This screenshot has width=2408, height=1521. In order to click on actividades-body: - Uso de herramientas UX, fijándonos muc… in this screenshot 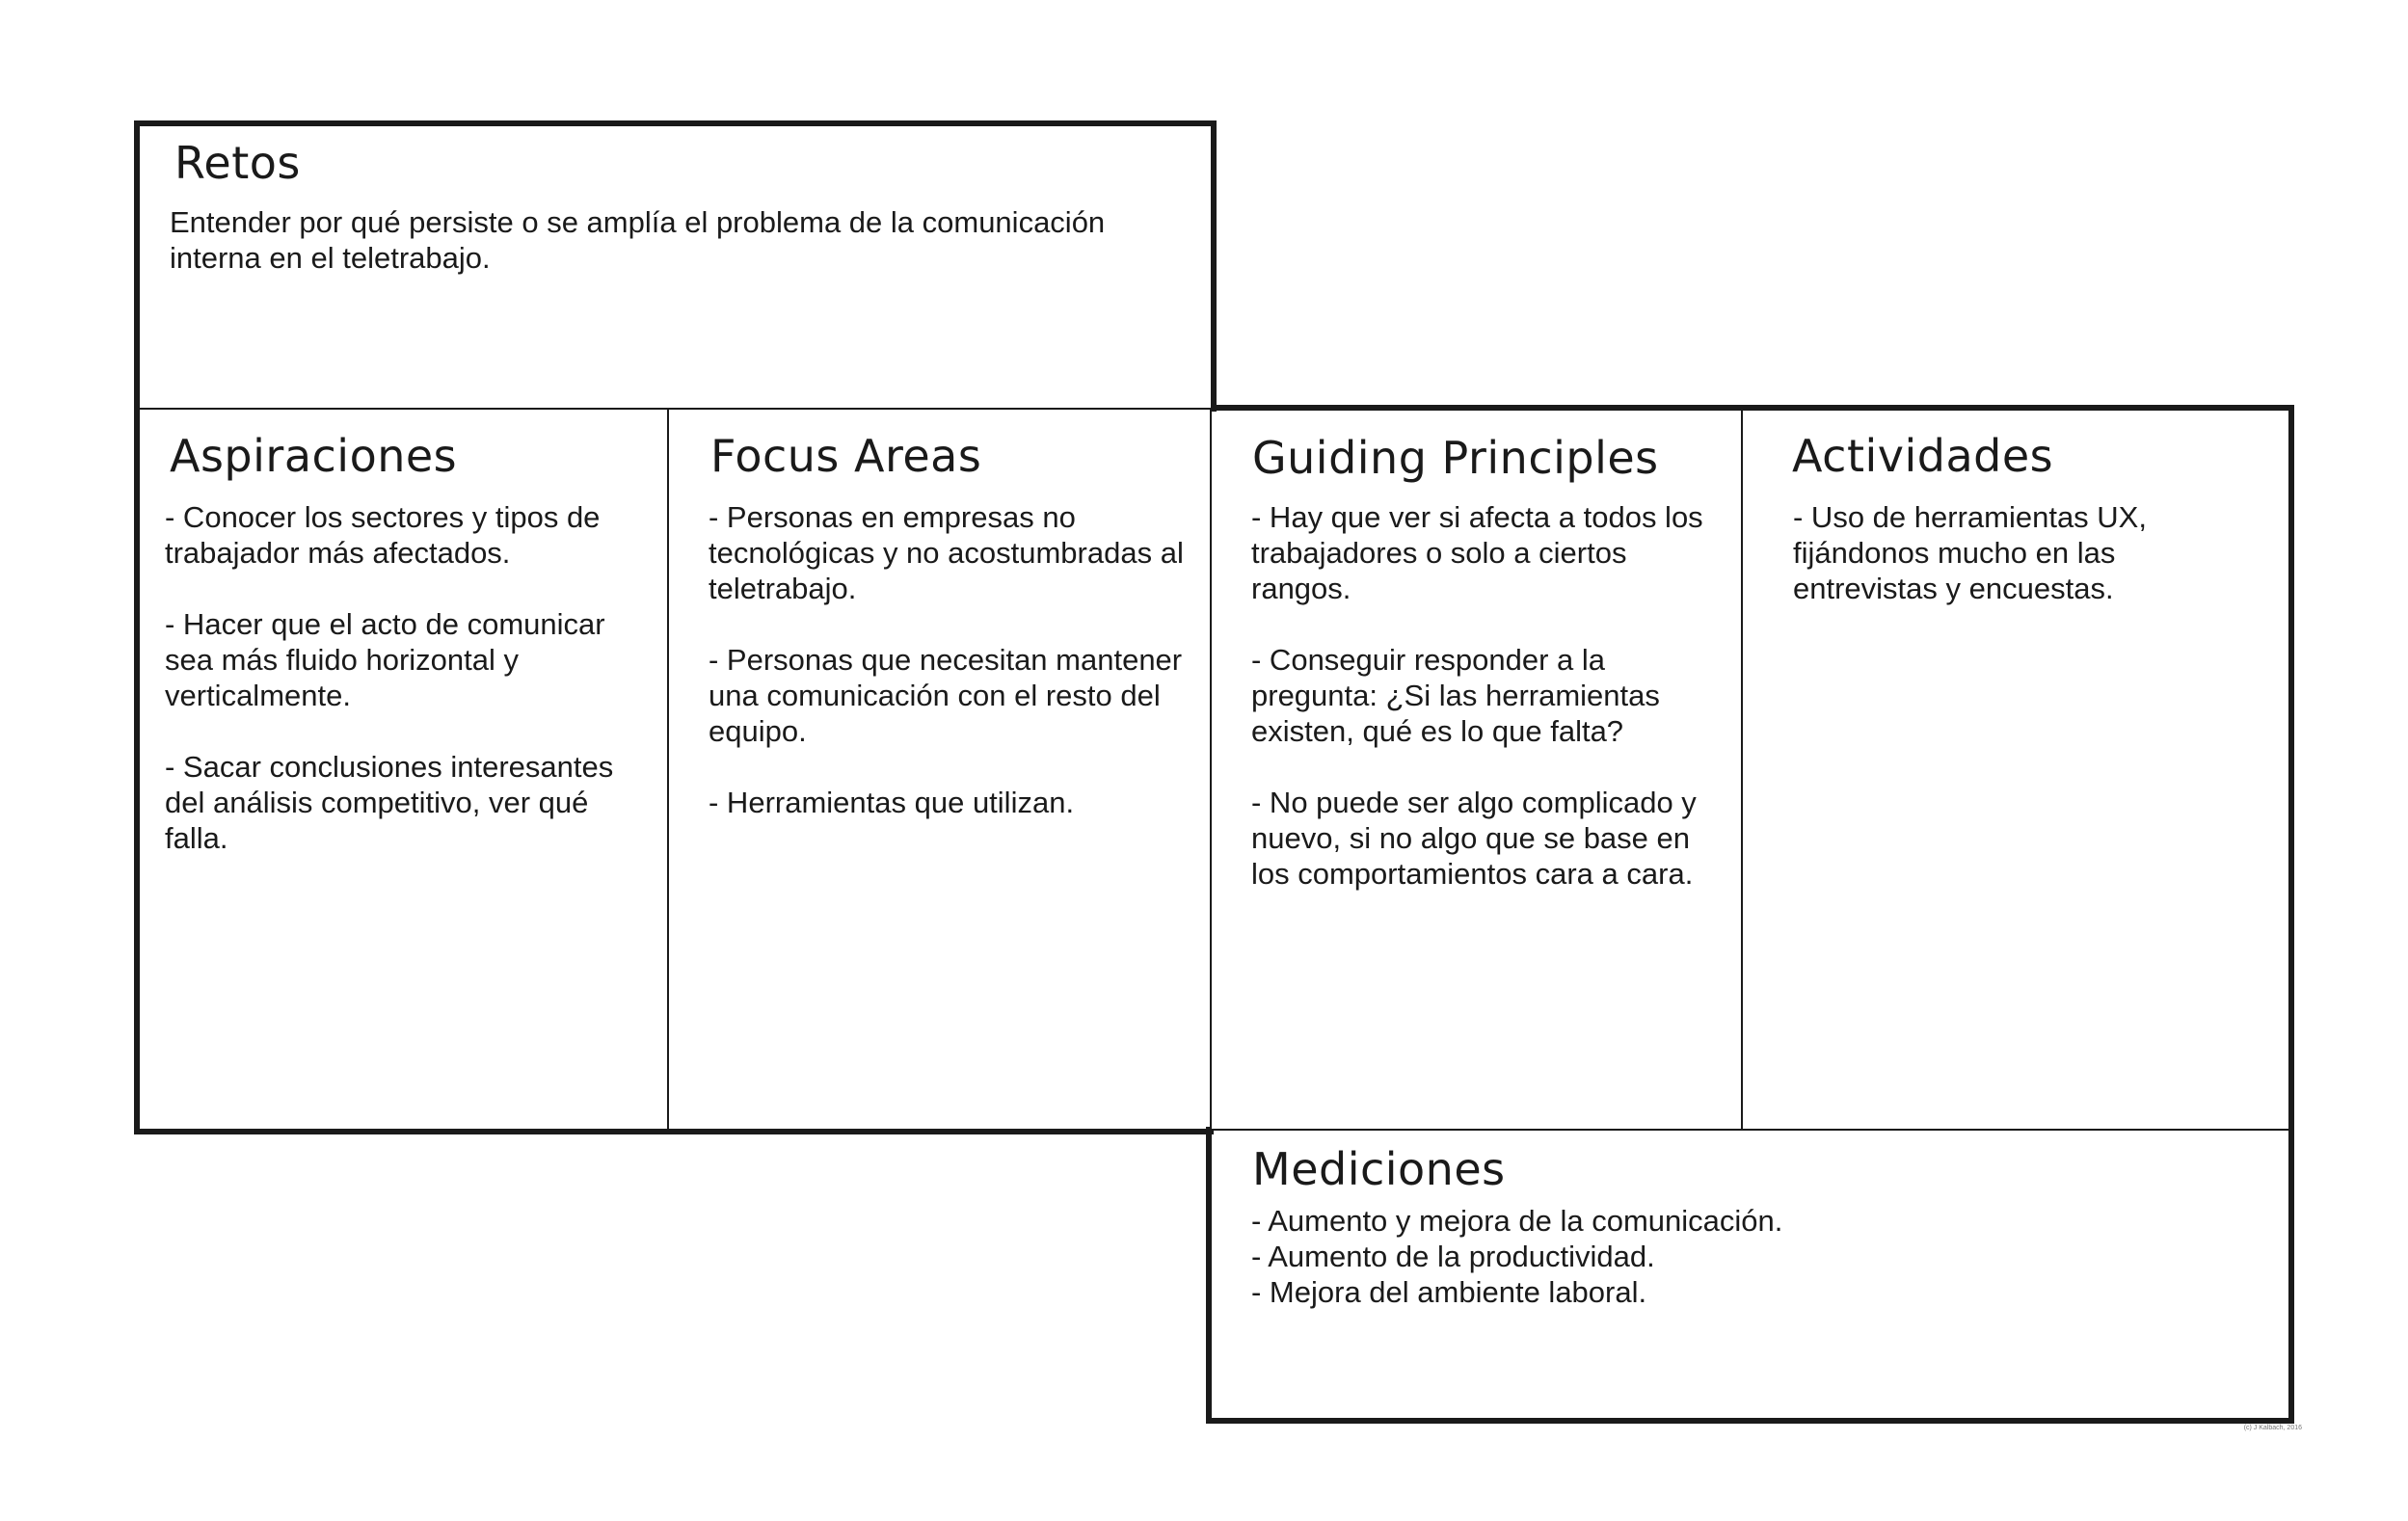, I will do `click(2000, 552)`.